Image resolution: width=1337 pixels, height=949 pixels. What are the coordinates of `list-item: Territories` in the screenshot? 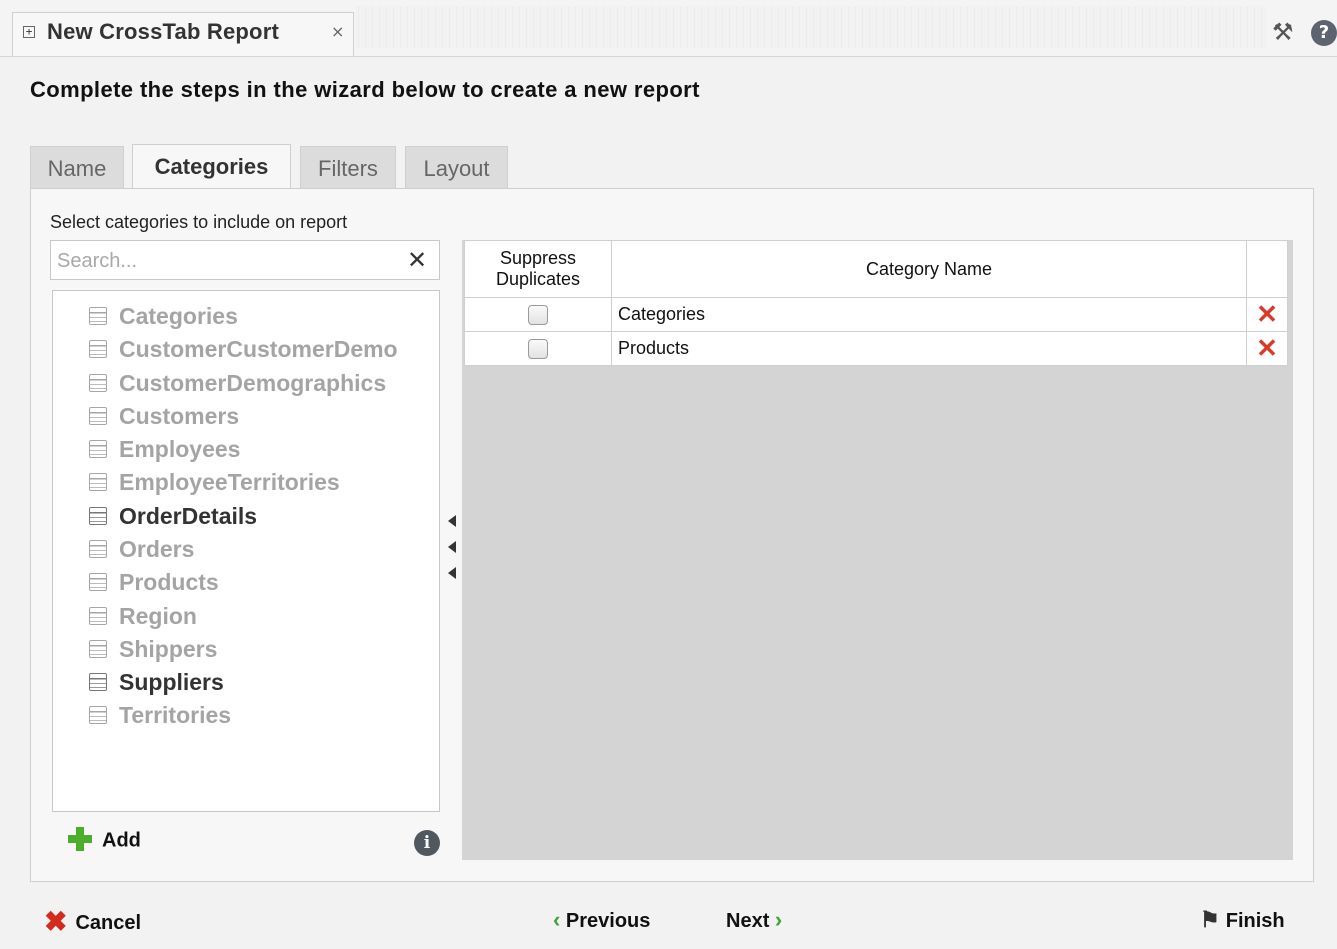 It's located at (160, 717).